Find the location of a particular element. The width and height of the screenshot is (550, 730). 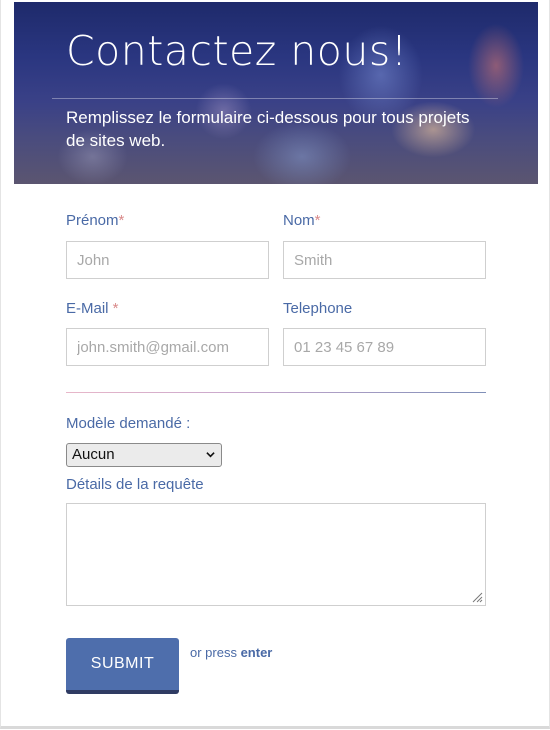

first-name-label: Prénom* is located at coordinates (95, 220).